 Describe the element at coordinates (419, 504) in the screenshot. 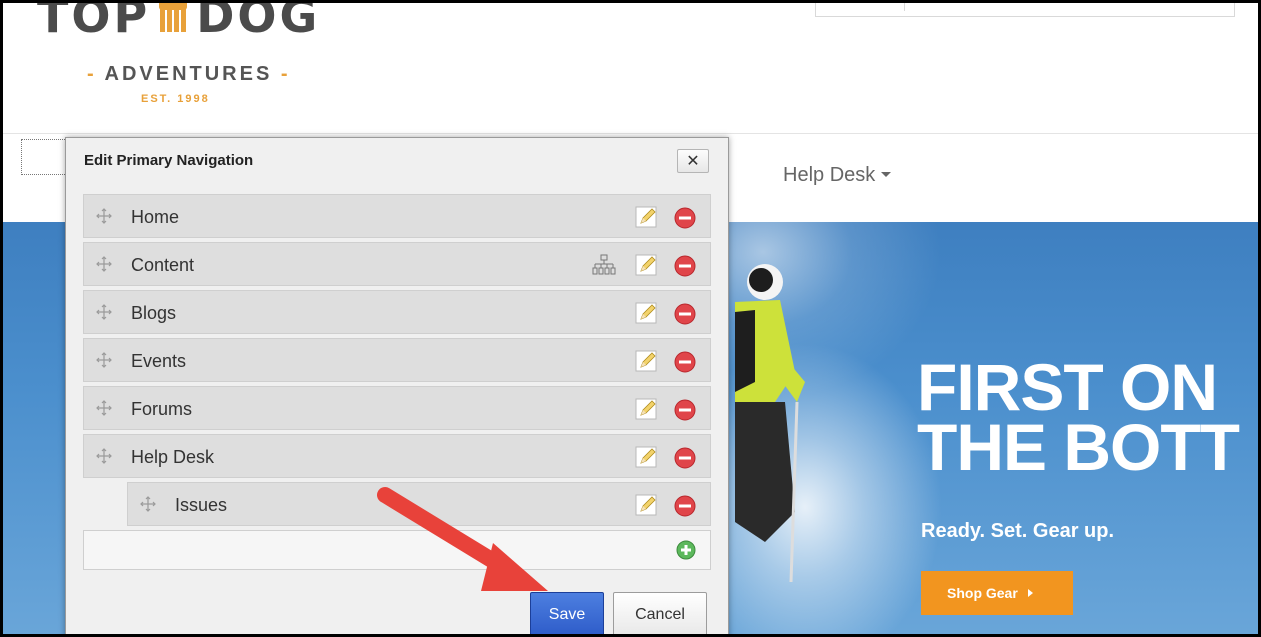

I see `nav-list-subitem: Issues` at that location.